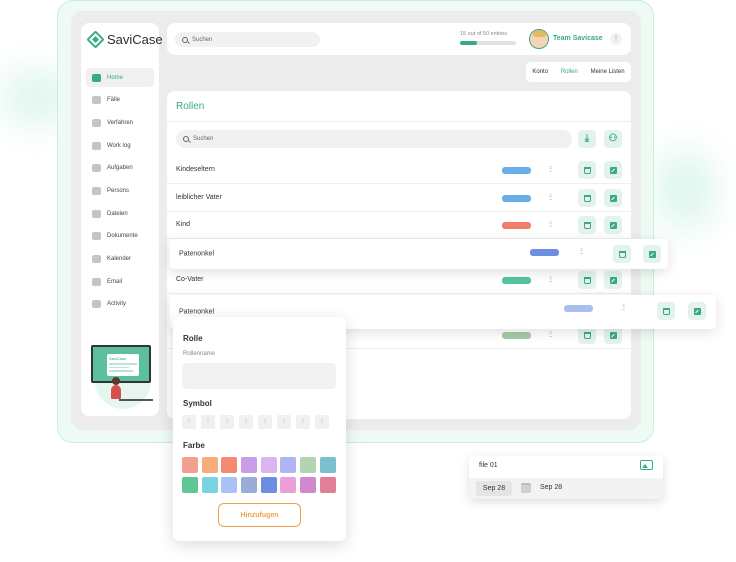 This screenshot has width=736, height=562. I want to click on sidebar-item-label: Work log, so click(119, 145).